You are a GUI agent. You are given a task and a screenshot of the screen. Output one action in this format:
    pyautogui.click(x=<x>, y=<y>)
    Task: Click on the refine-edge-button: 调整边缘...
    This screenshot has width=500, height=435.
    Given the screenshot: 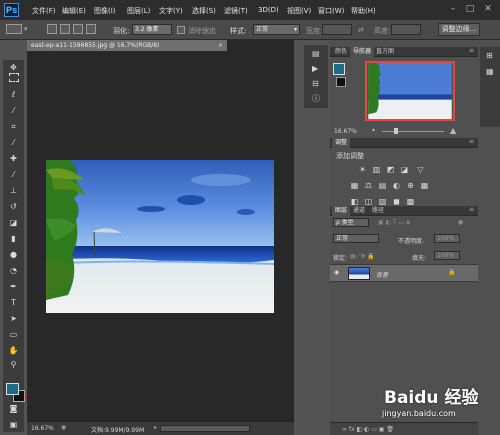 What is the action you would take?
    pyautogui.click(x=459, y=29)
    